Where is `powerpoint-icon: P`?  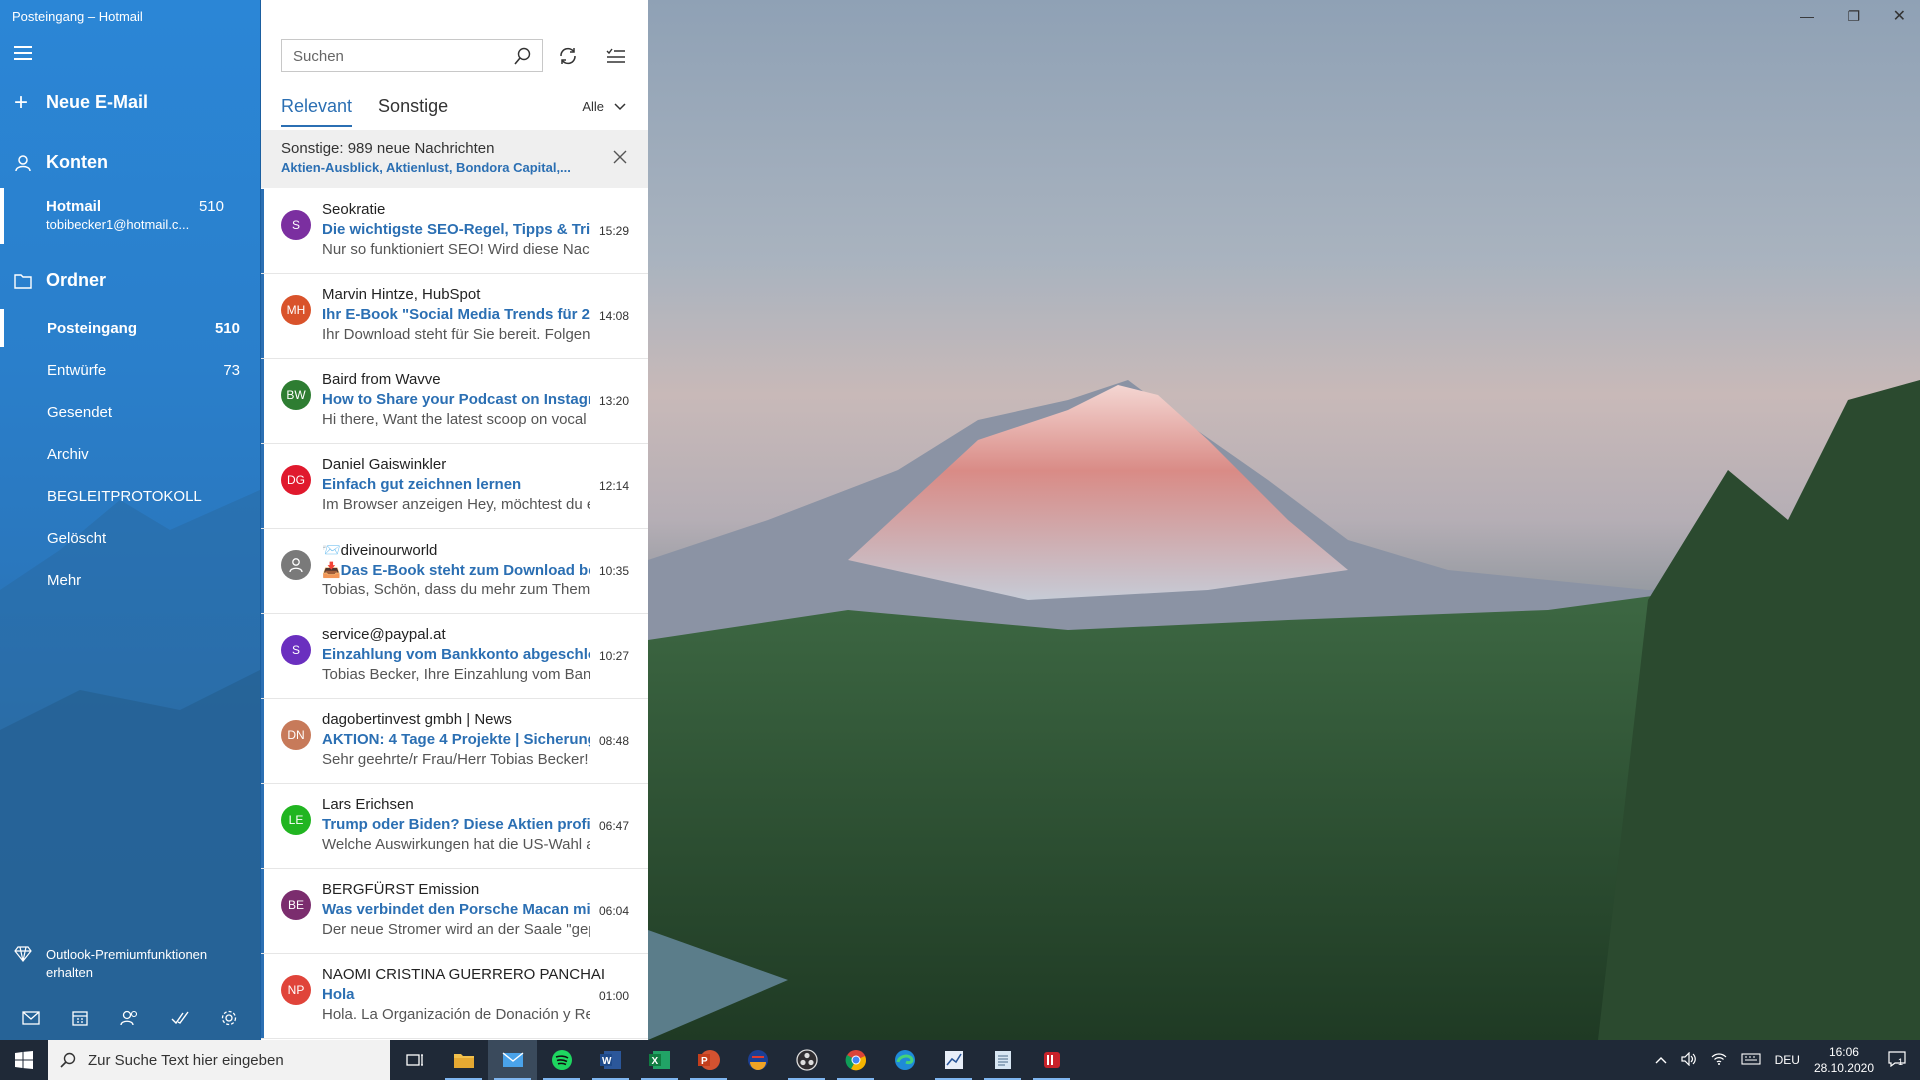
powerpoint-icon: P is located at coordinates (708, 1060).